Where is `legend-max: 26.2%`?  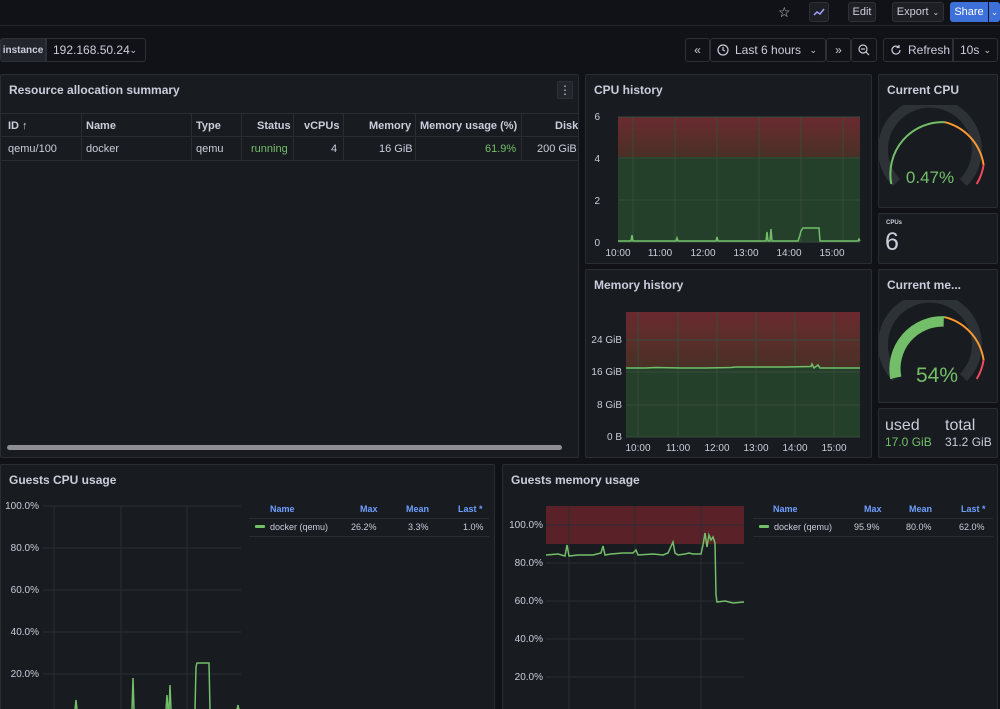
legend-max: 26.2% is located at coordinates (364, 527).